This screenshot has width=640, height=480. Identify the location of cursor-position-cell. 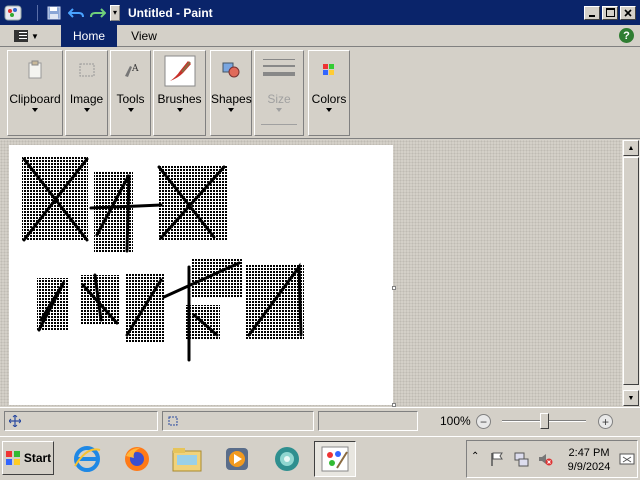
(81, 421).